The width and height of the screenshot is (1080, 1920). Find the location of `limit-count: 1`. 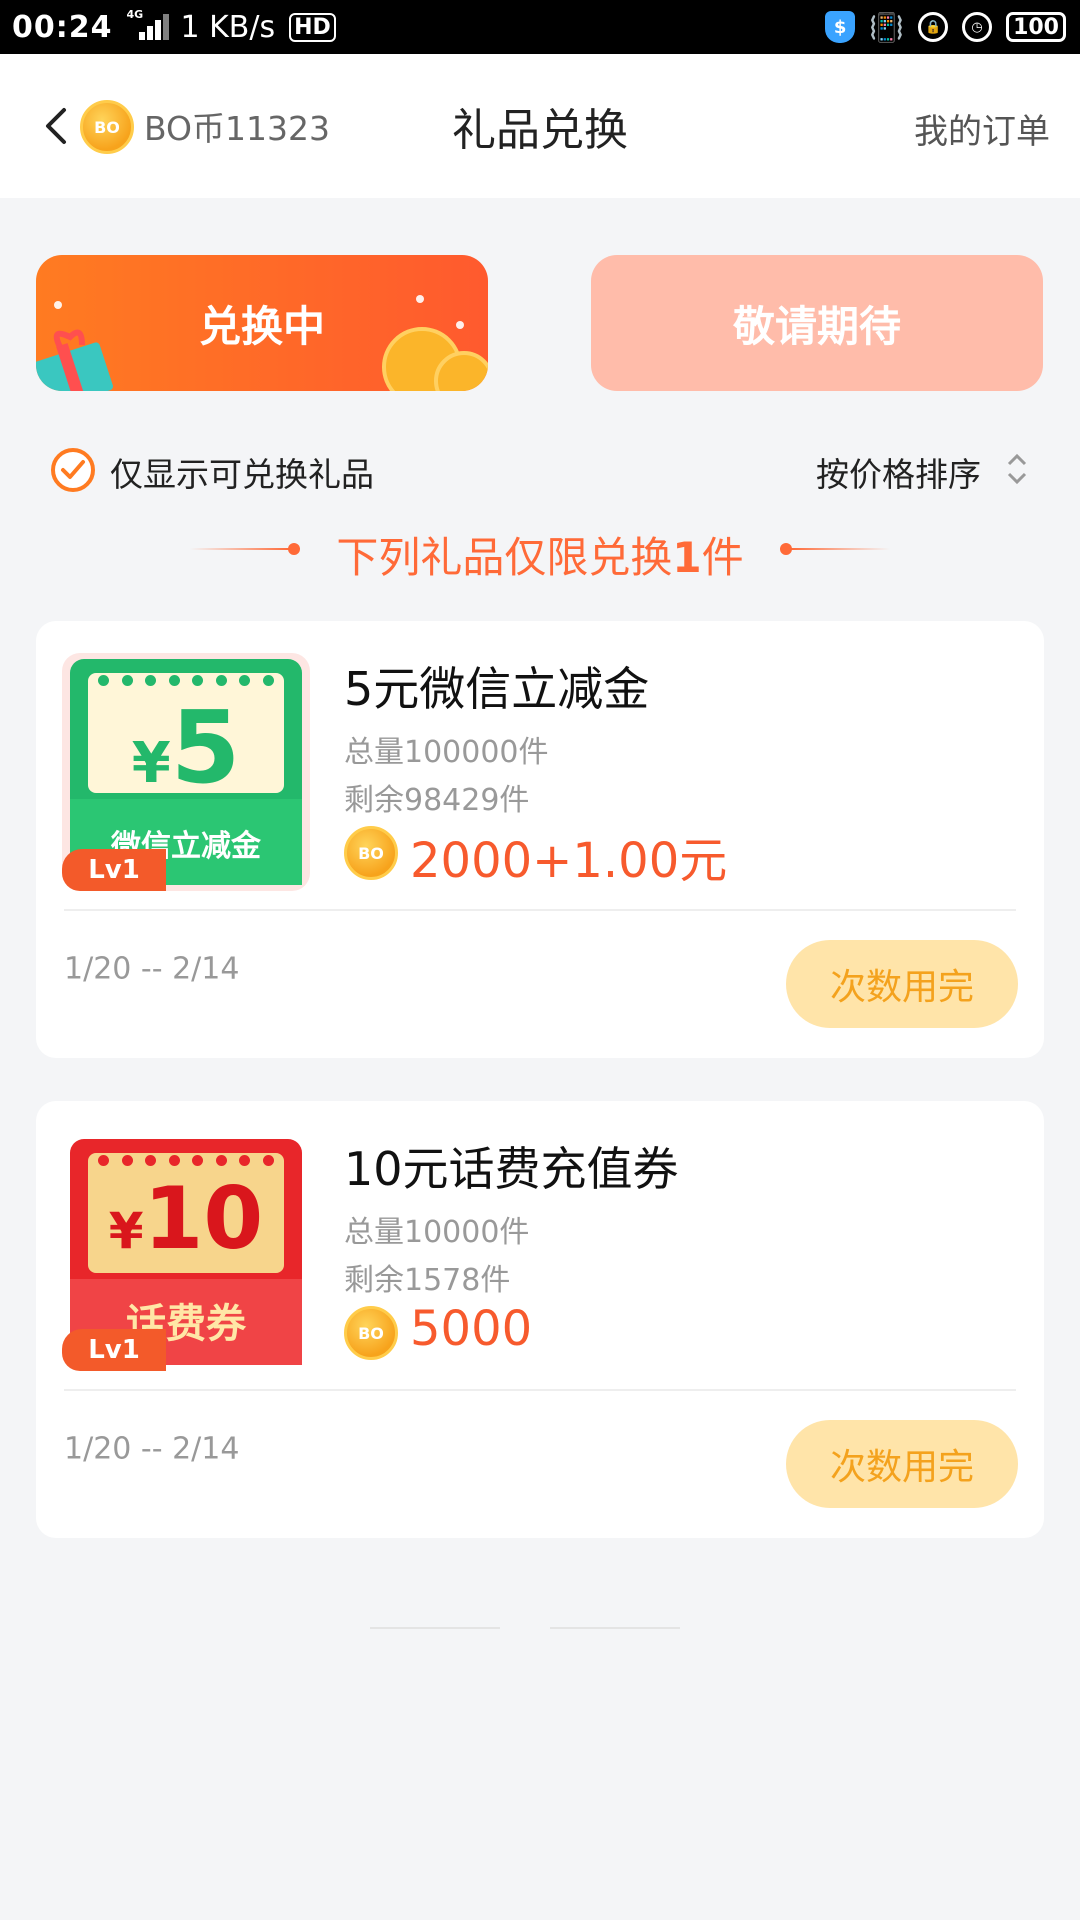

limit-count: 1 is located at coordinates (687, 557).